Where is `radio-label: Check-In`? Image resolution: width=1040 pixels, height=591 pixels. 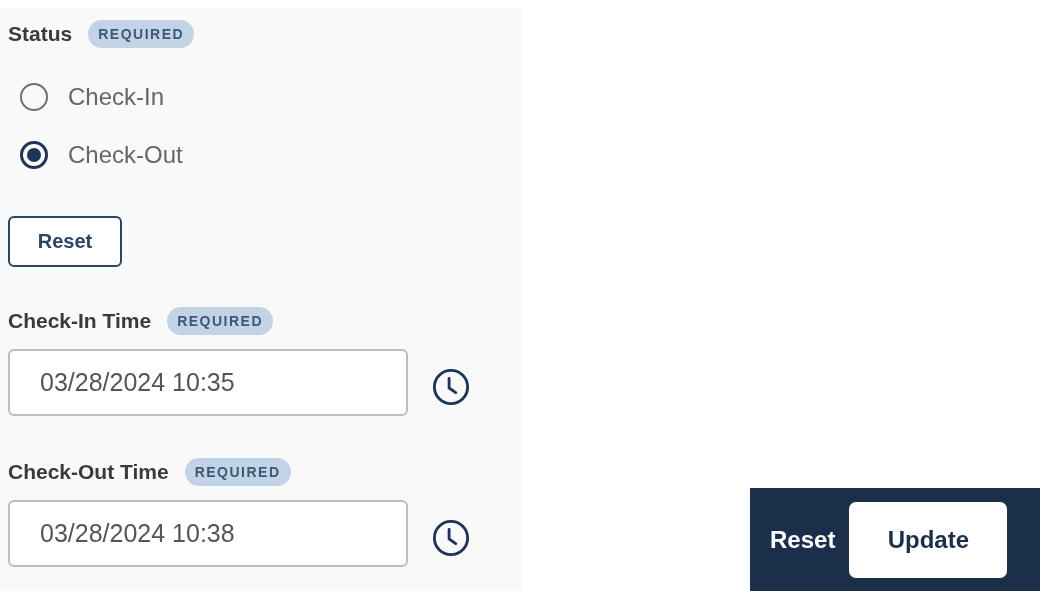
radio-label: Check-In is located at coordinates (116, 97).